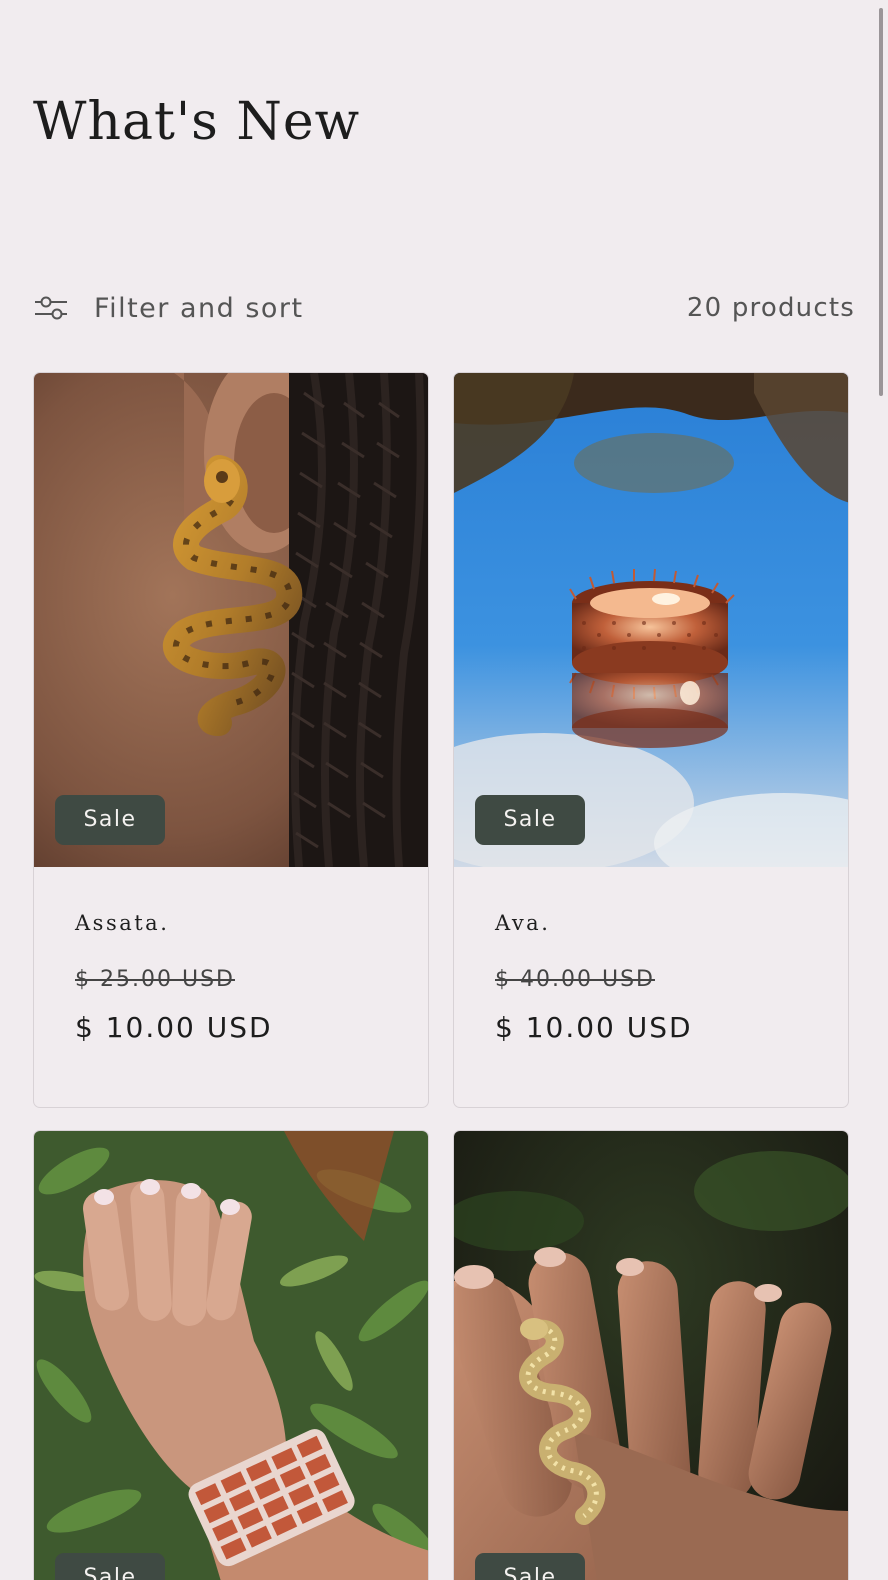 This screenshot has width=888, height=1580. Describe the element at coordinates (155, 979) in the screenshot. I see `compare-at-price: $ 25.00 USD` at that location.